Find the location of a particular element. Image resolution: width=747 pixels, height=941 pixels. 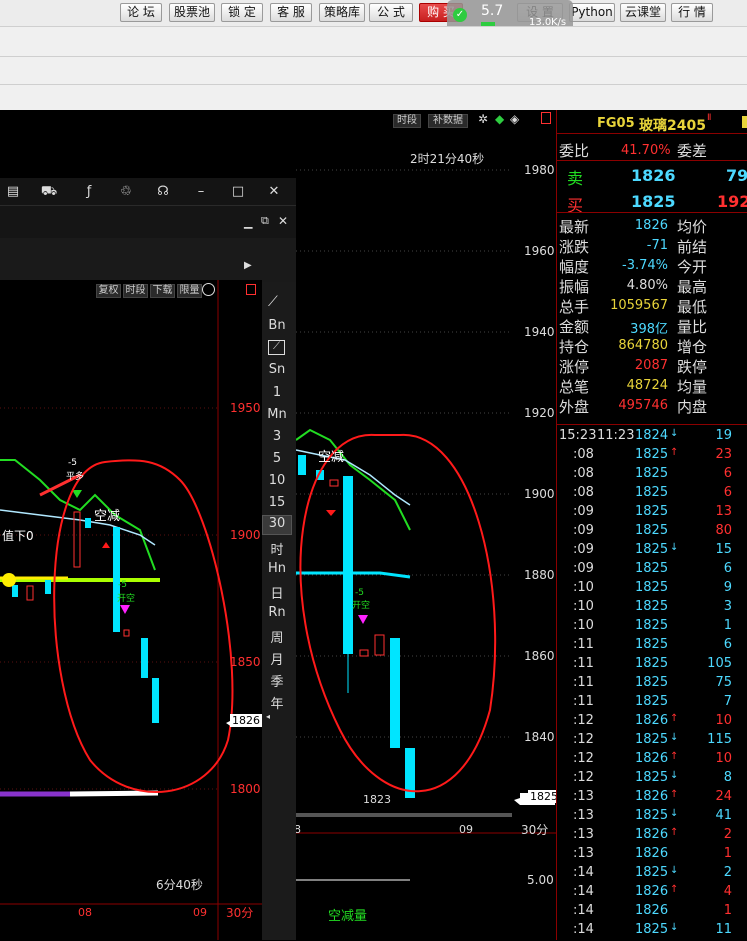

period-quarter: 季 is located at coordinates (277, 680).